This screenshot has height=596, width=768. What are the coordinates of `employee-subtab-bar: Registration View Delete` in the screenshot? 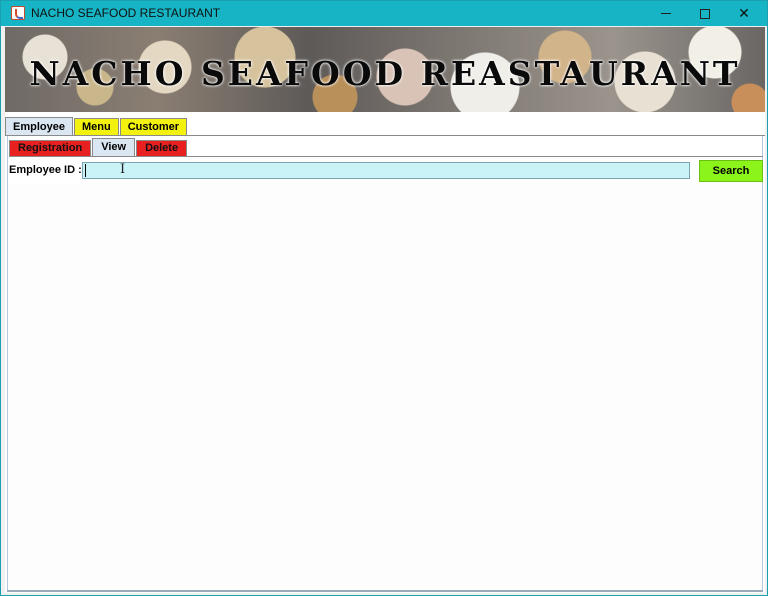 It's located at (98, 147).